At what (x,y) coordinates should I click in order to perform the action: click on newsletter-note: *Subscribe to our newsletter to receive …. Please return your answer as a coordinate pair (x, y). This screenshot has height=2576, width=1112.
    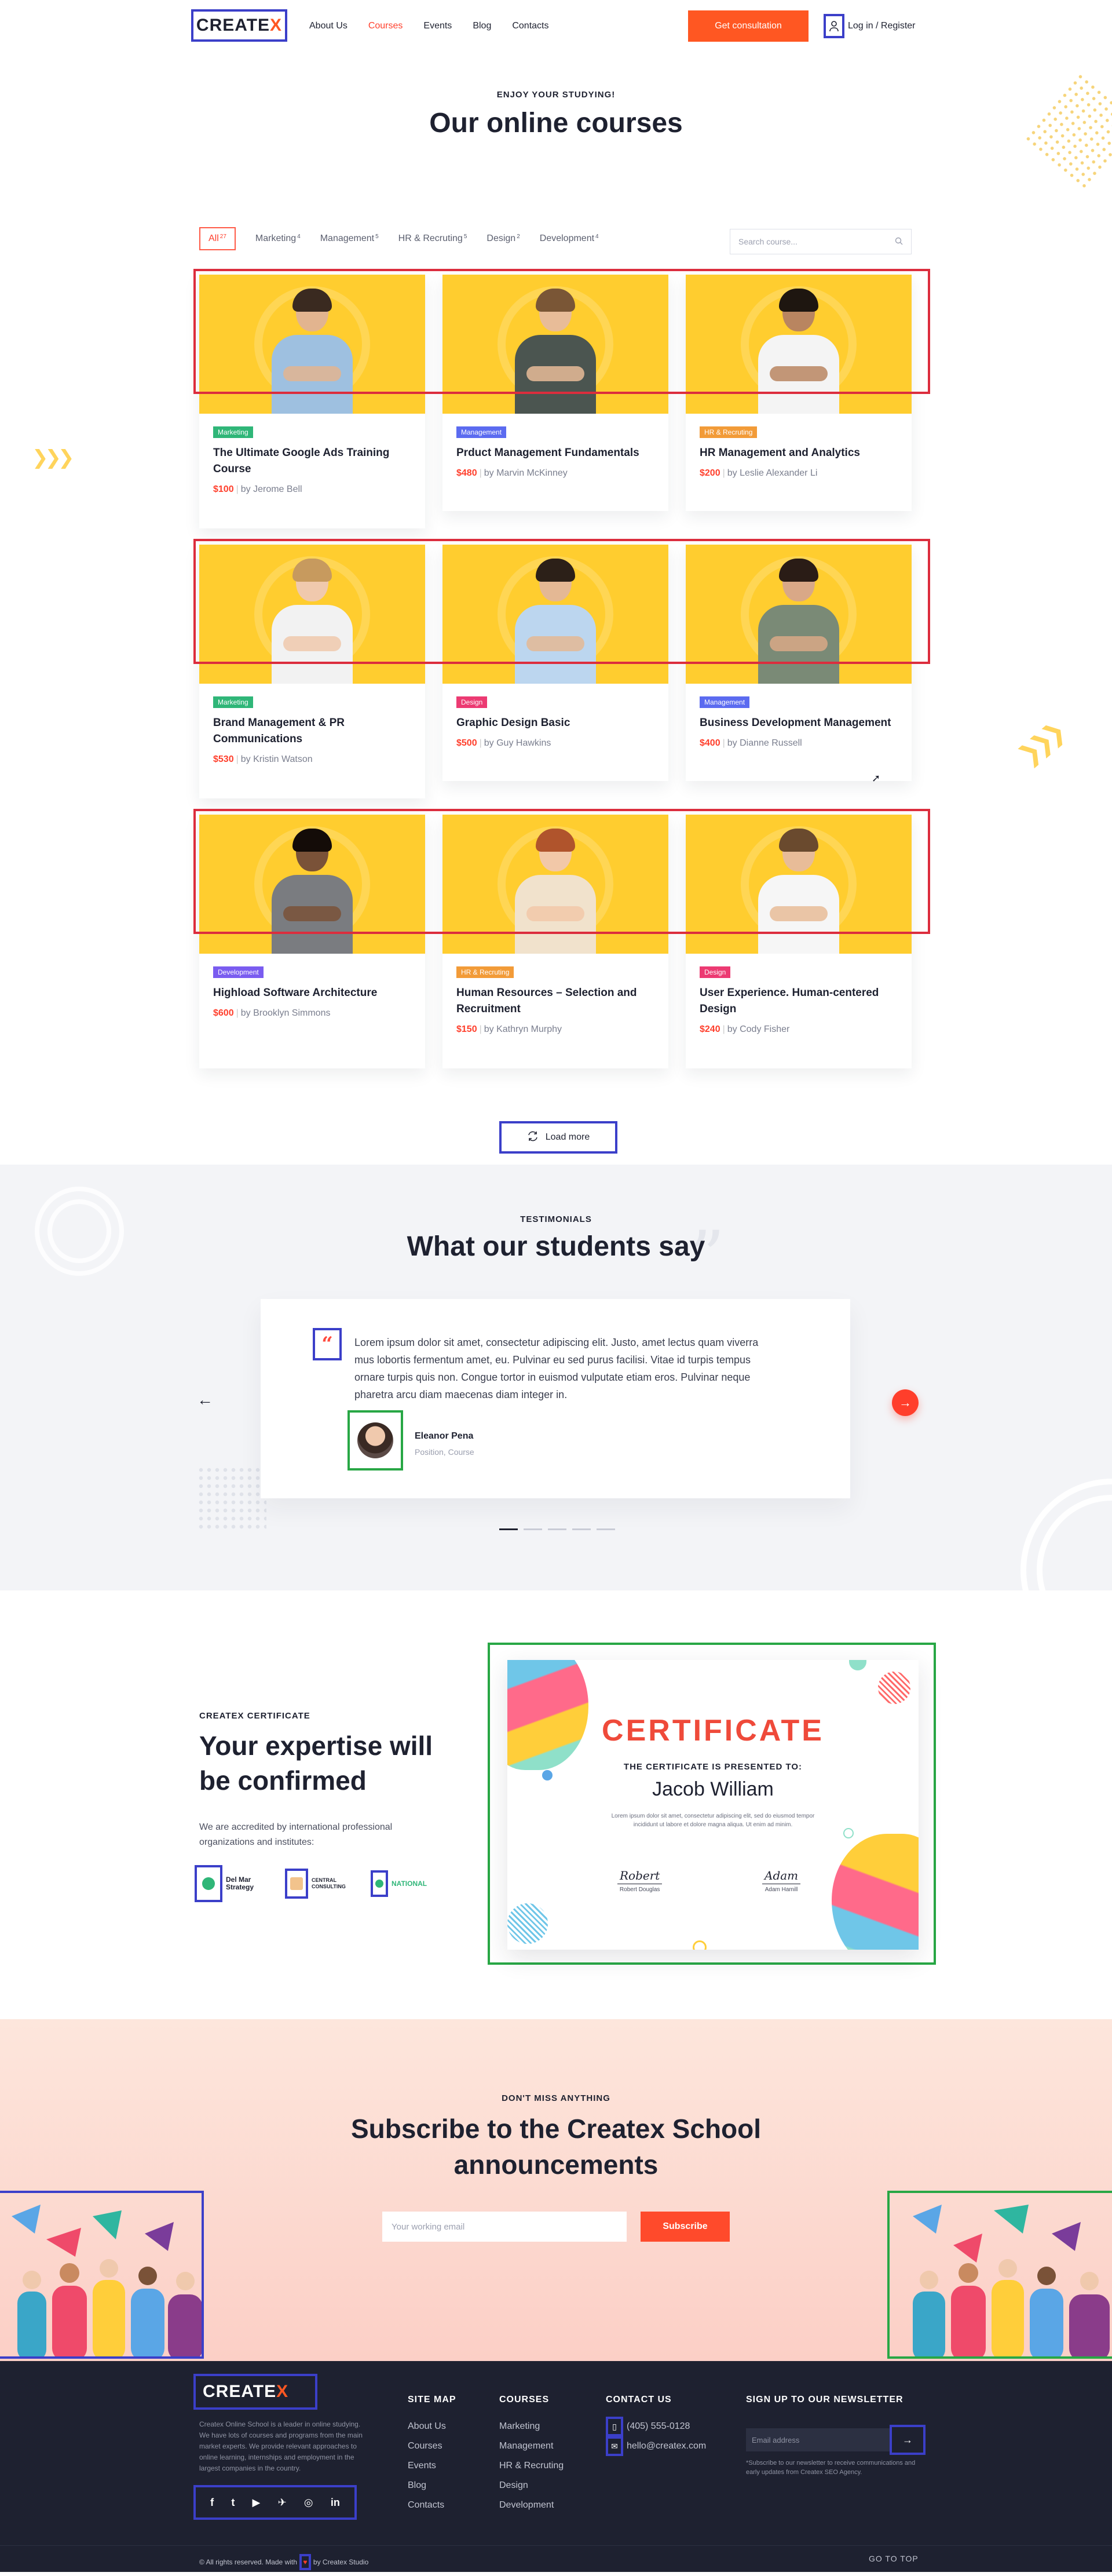
    Looking at the image, I should click on (831, 2468).